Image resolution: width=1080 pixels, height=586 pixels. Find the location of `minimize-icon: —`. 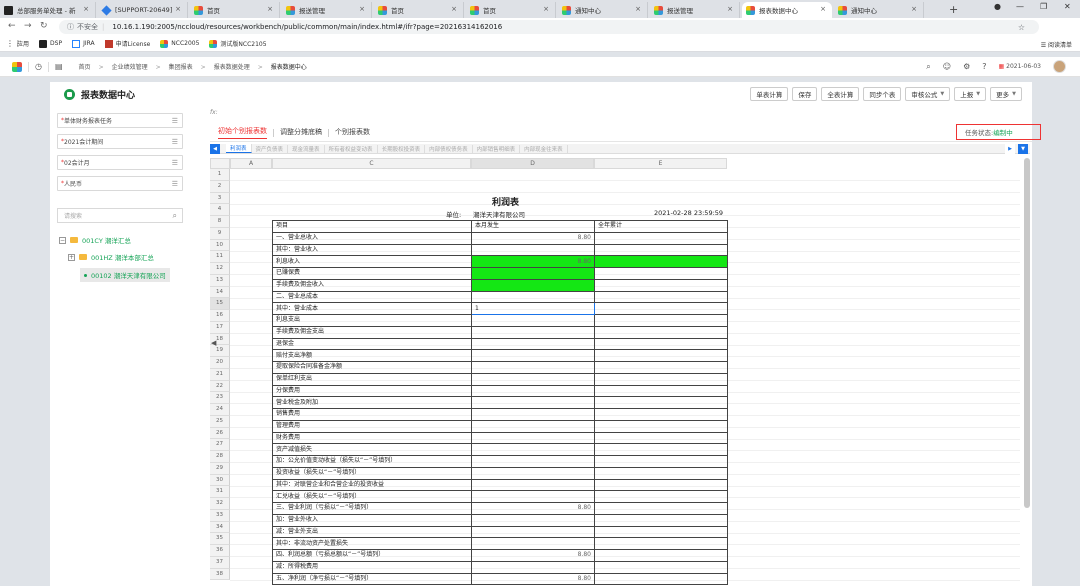

minimize-icon: — is located at coordinates (1020, 6).